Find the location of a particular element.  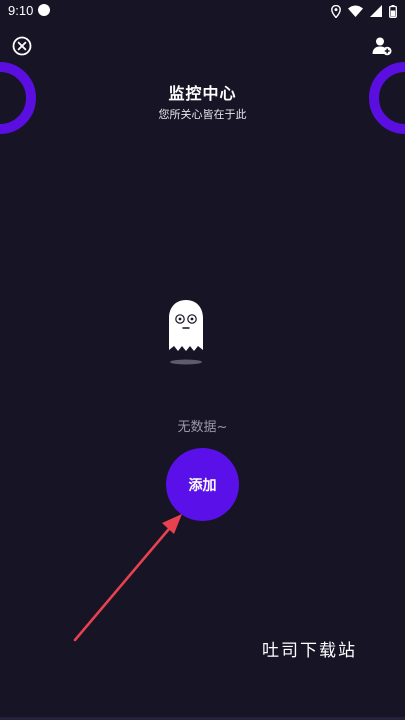

status-icons is located at coordinates (364, 11).